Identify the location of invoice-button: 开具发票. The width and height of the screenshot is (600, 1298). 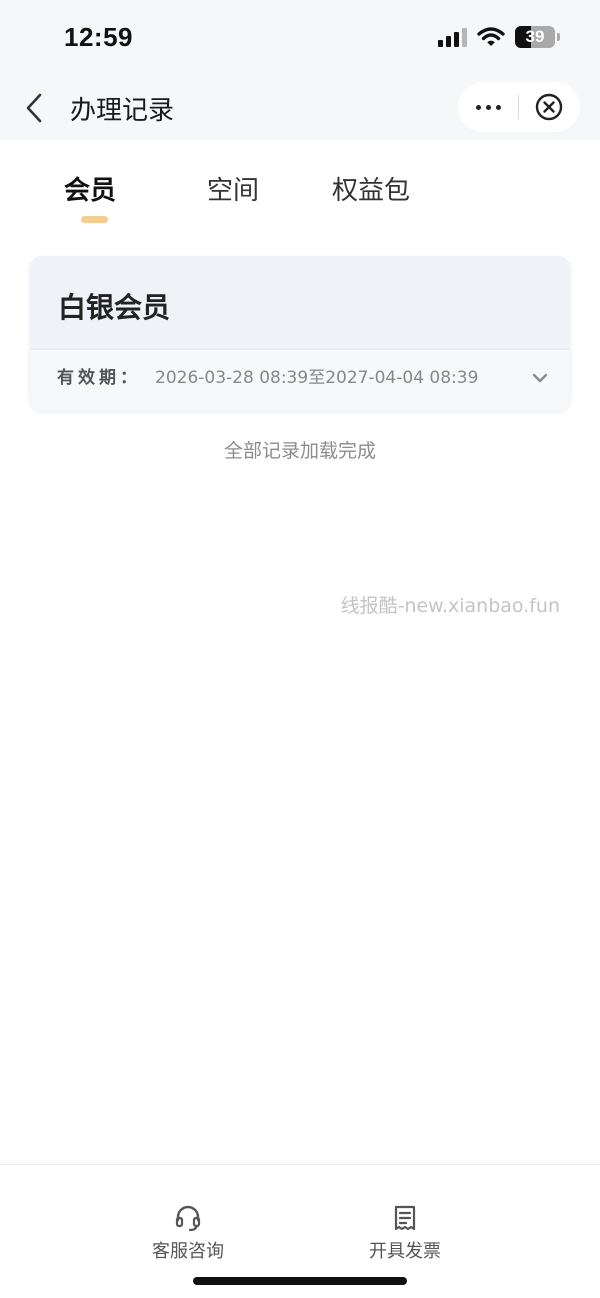
(405, 1233).